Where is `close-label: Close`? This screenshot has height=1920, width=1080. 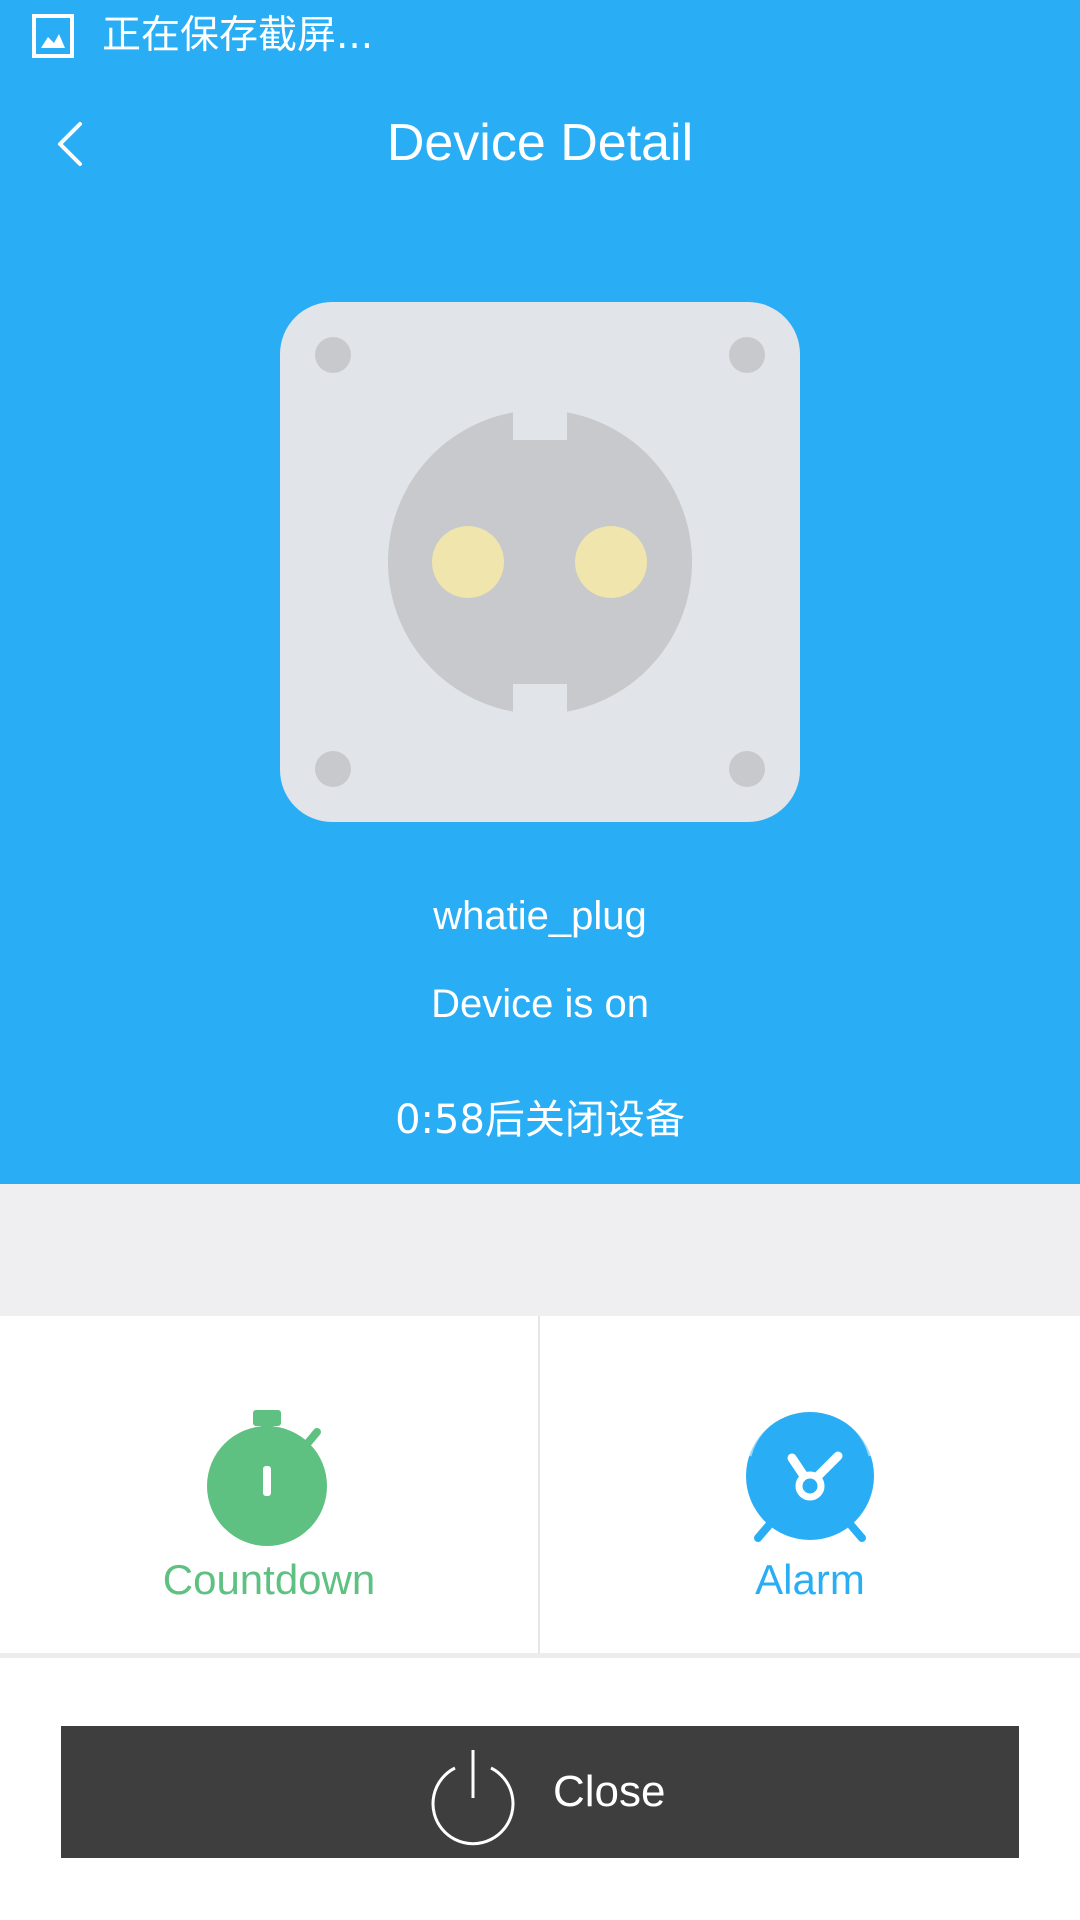 close-label: Close is located at coordinates (609, 1791).